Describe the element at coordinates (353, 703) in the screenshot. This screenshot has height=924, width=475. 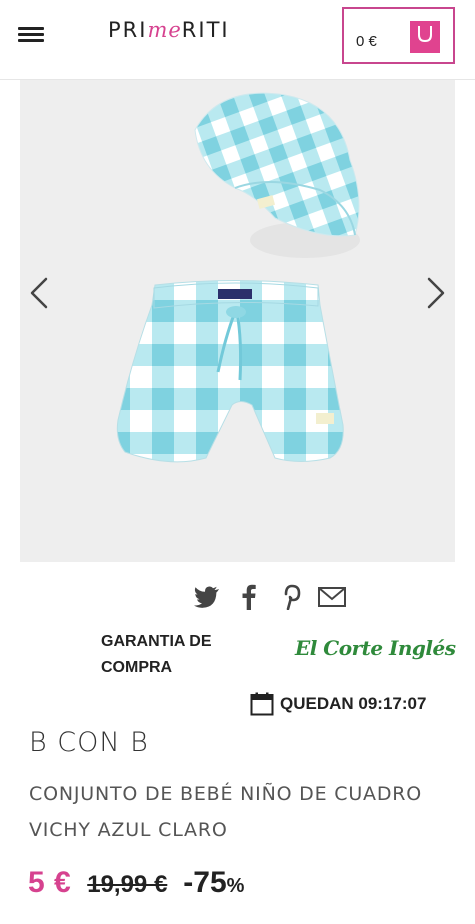
I see `countdown-text: QUEDAN 09:17:07` at that location.